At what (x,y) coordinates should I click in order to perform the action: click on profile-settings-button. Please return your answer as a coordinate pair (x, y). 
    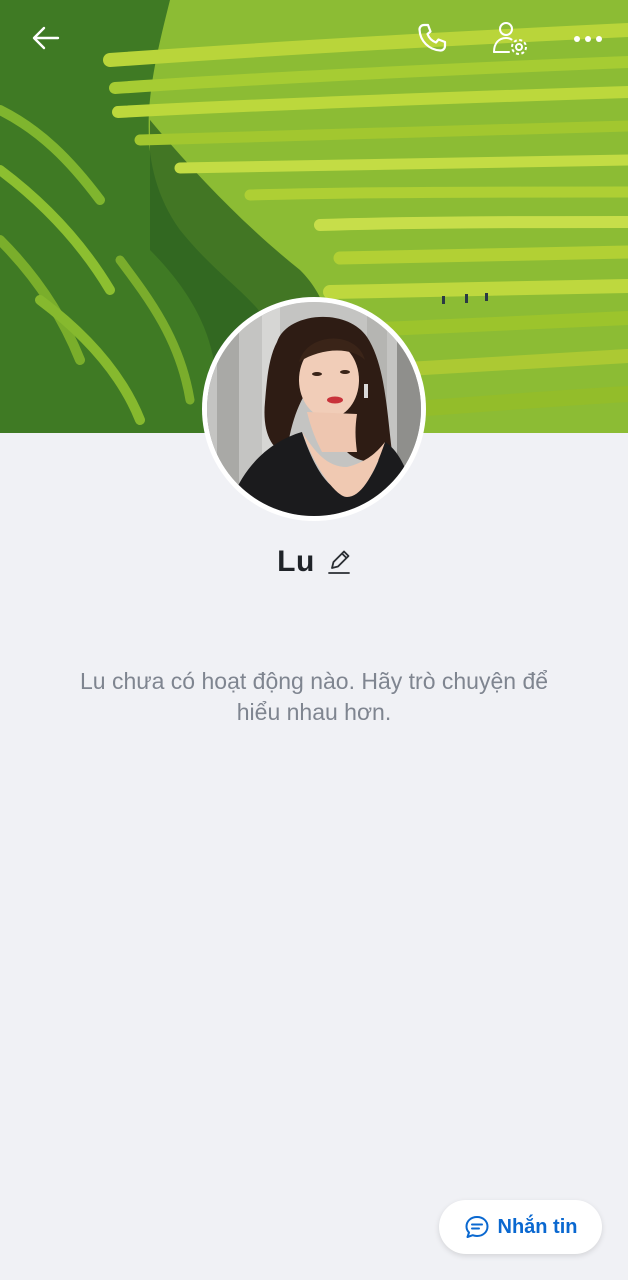
    Looking at the image, I should click on (510, 40).